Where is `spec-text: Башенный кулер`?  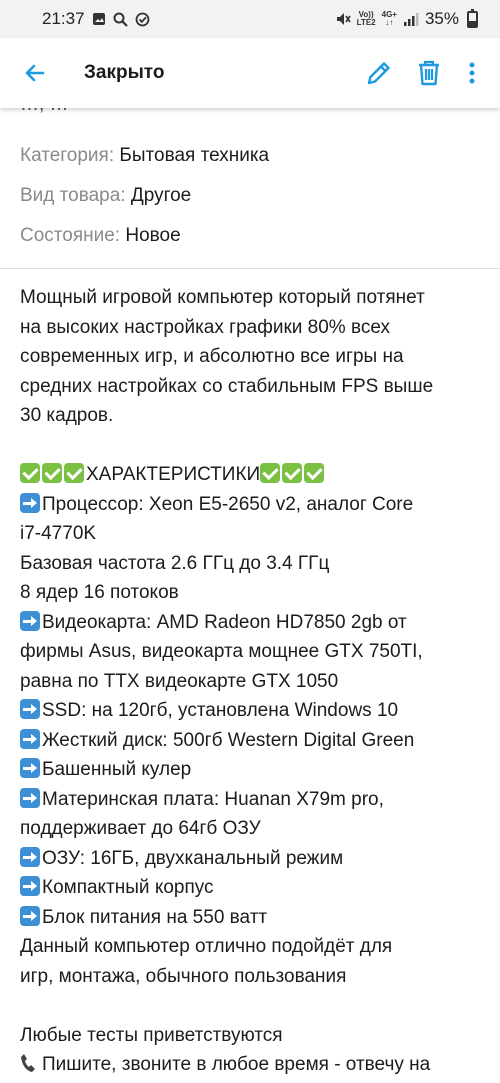 spec-text: Башенный кулер is located at coordinates (117, 769).